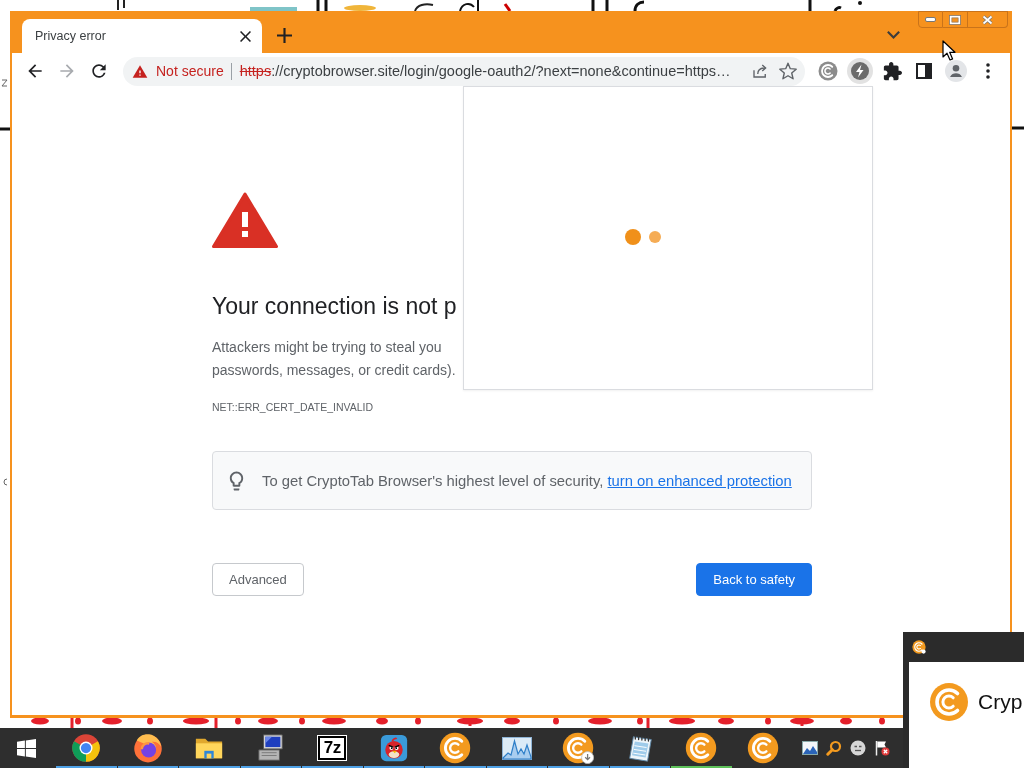 The image size is (1024, 768). Describe the element at coordinates (828, 71) in the screenshot. I see `coin-logo-icon` at that location.